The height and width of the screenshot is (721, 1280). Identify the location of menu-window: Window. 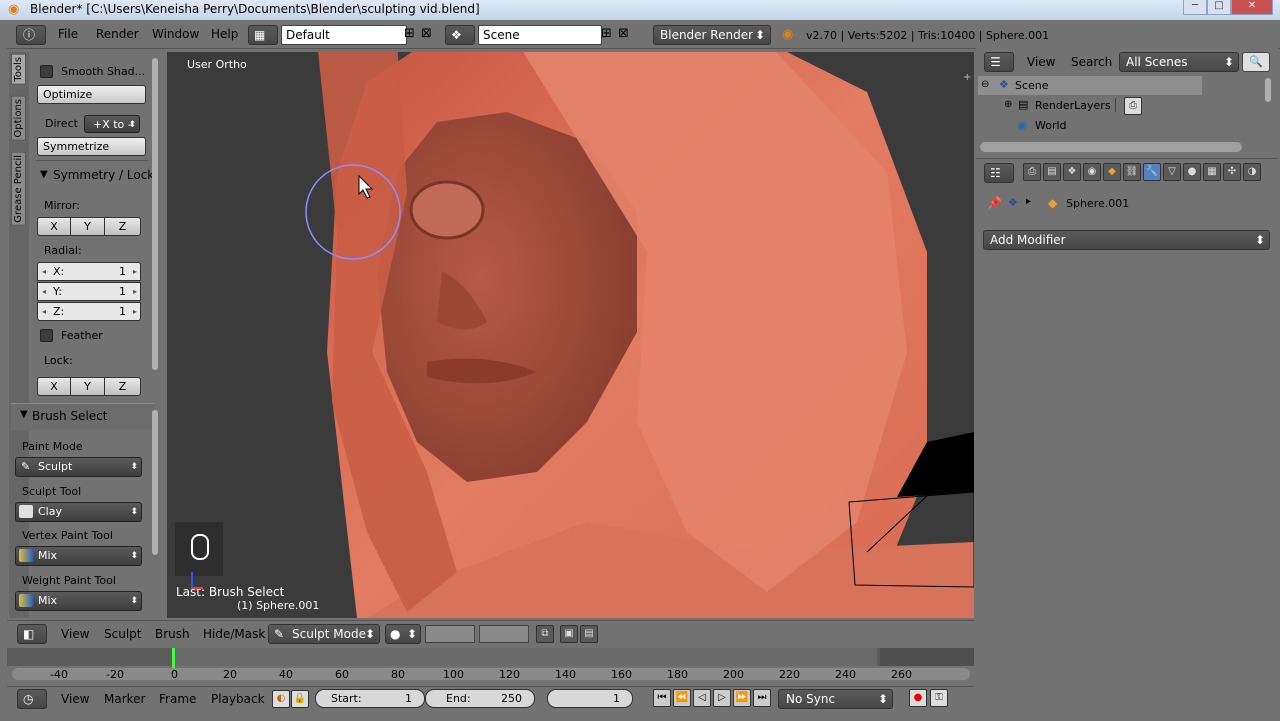
(175, 34).